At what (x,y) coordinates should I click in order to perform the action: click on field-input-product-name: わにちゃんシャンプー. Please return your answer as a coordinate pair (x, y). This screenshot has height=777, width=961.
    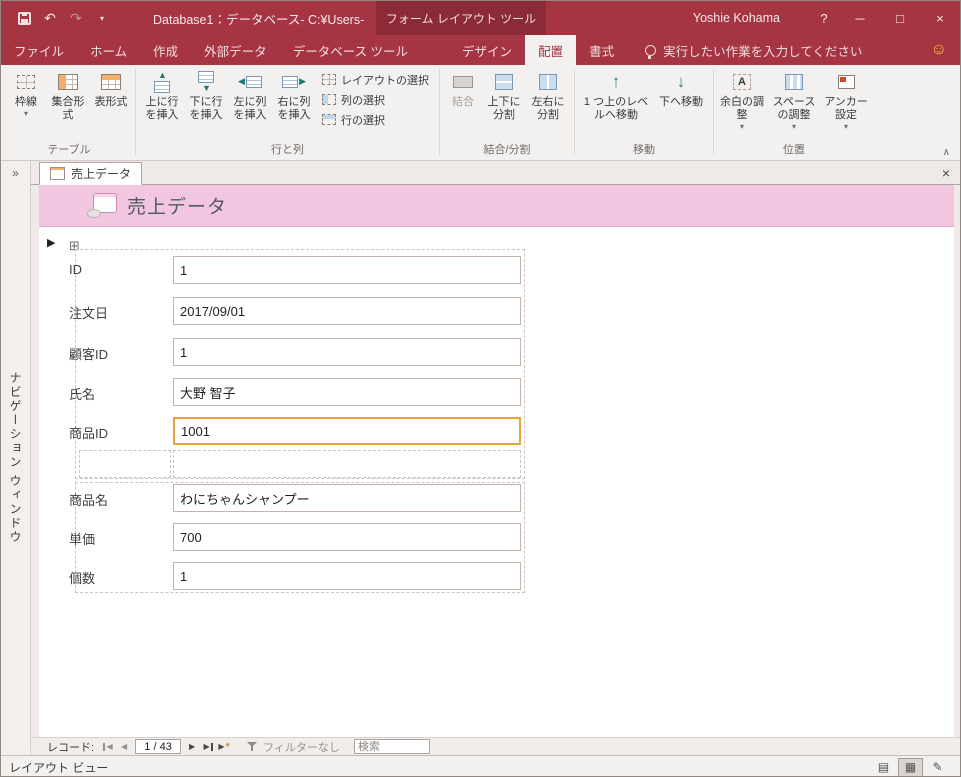
    Looking at the image, I should click on (347, 498).